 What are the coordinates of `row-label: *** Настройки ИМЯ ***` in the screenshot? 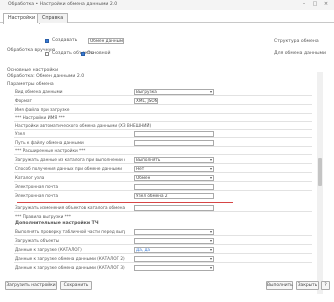 It's located at (40, 117).